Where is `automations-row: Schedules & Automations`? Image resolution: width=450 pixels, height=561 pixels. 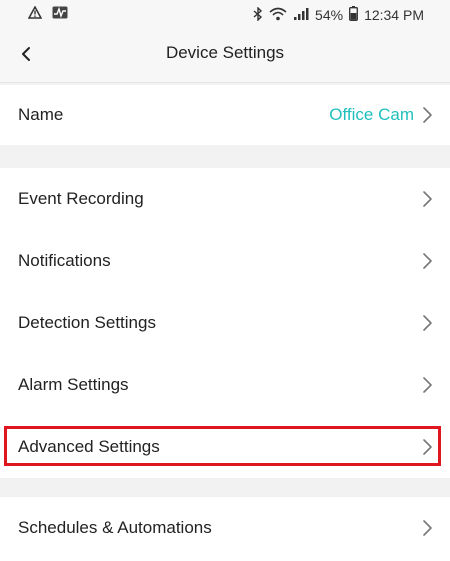
automations-row: Schedules & Automations is located at coordinates (225, 528).